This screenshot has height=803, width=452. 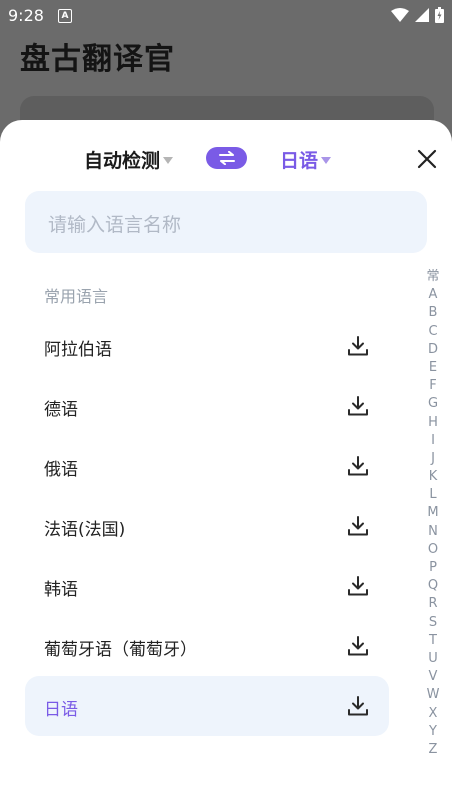 What do you see at coordinates (433, 350) in the screenshot?
I see `index-letter: D` at bounding box center [433, 350].